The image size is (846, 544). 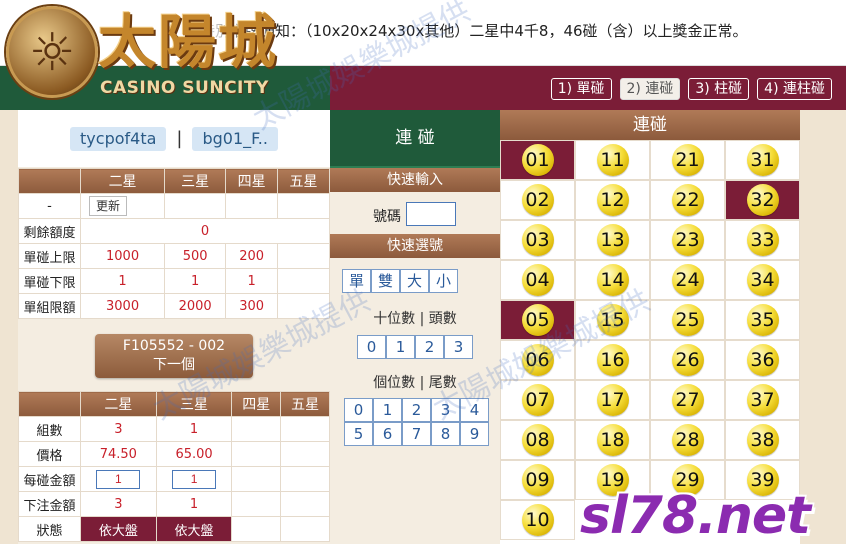 I want to click on number-cell: 13, so click(x=612, y=240).